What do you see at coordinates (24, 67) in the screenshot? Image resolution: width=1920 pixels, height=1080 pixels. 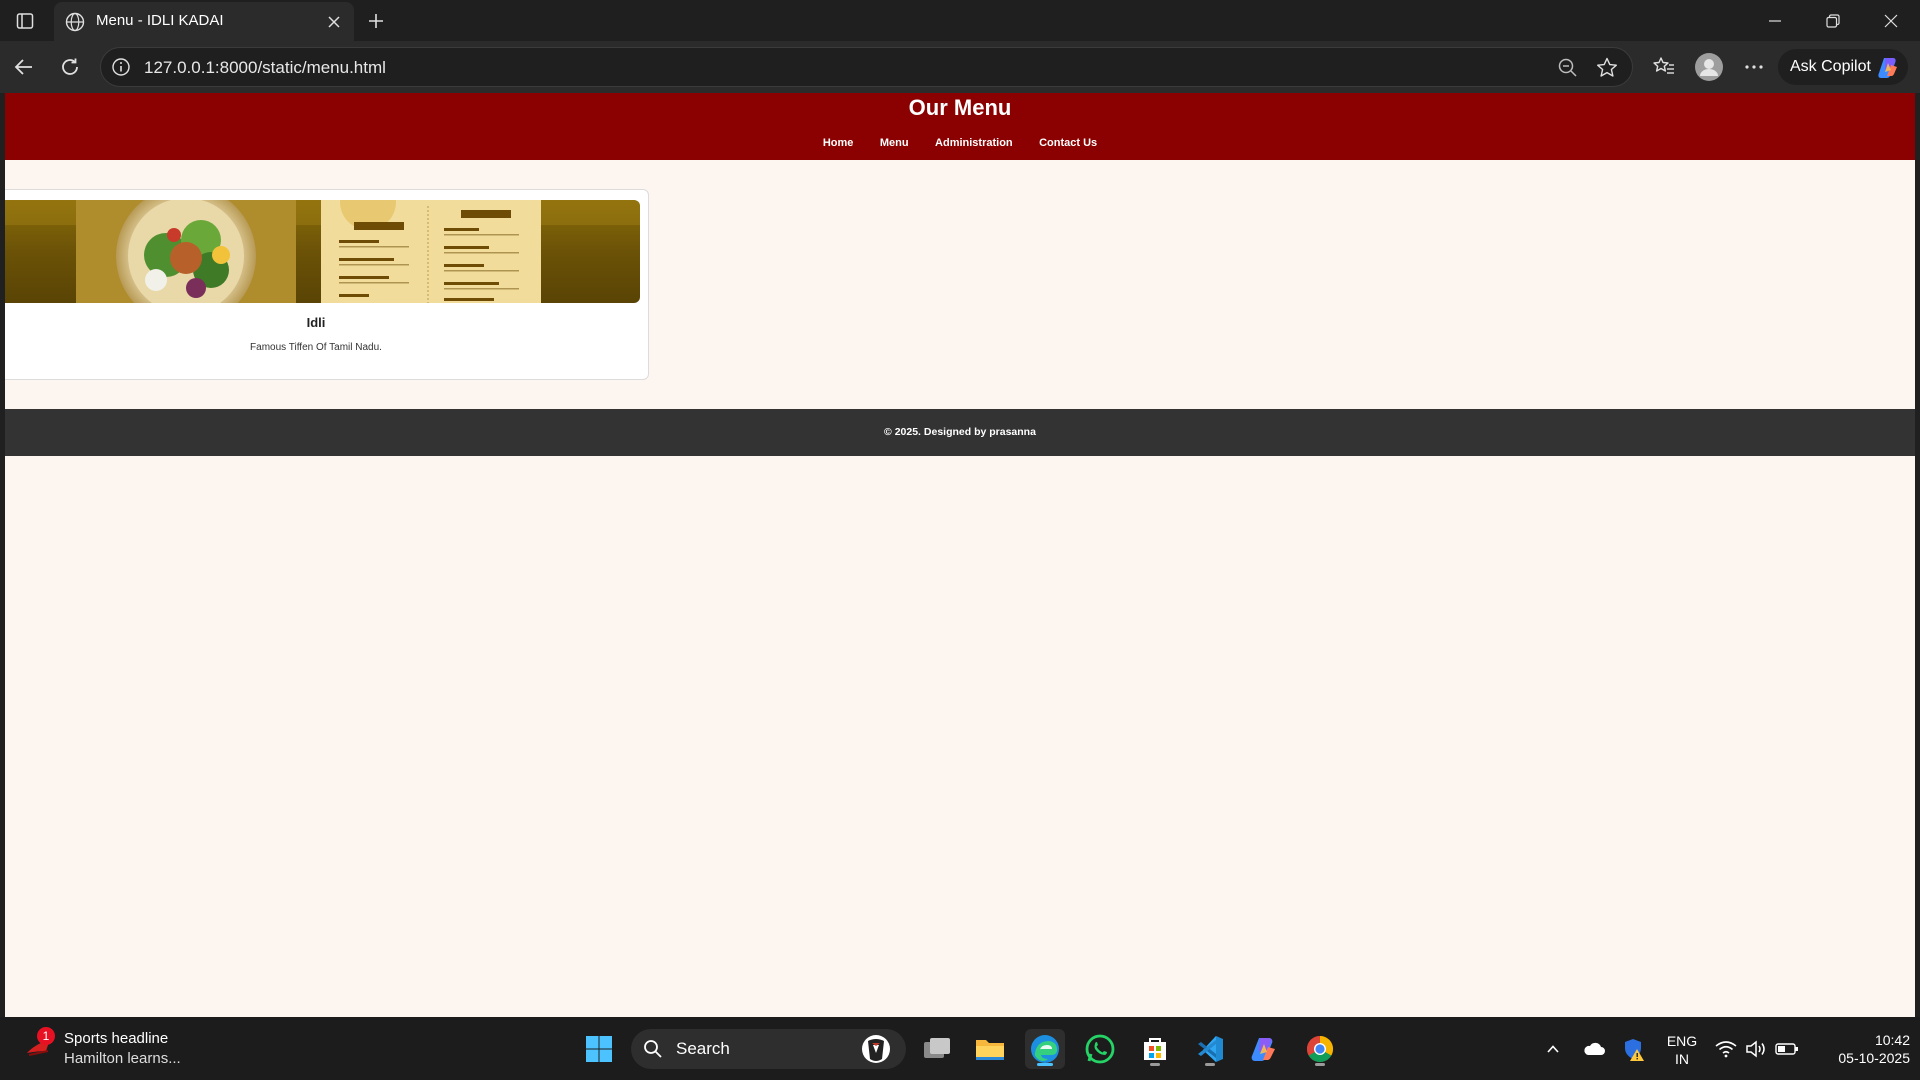 I see `back-icon` at bounding box center [24, 67].